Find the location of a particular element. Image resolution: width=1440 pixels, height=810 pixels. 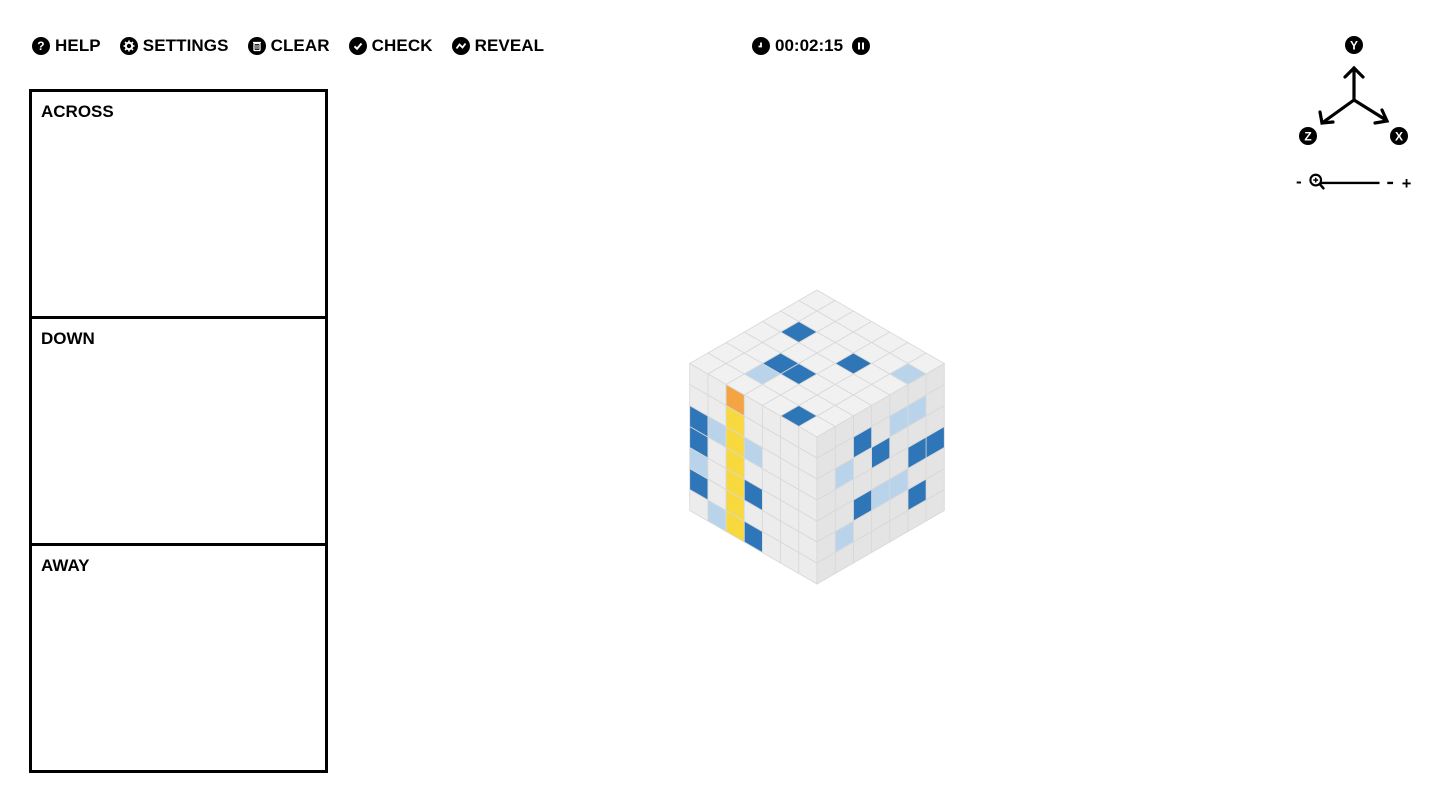

toolbar: ? HELP SETTINGS CLEAR CHECK REVEAL is located at coordinates (297, 46).